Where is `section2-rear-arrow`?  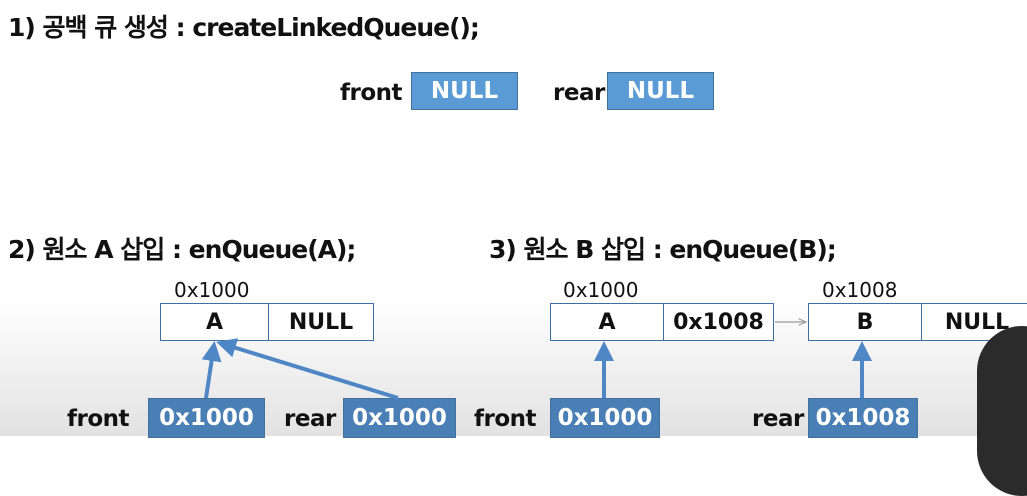
section2-rear-arrow is located at coordinates (307, 369).